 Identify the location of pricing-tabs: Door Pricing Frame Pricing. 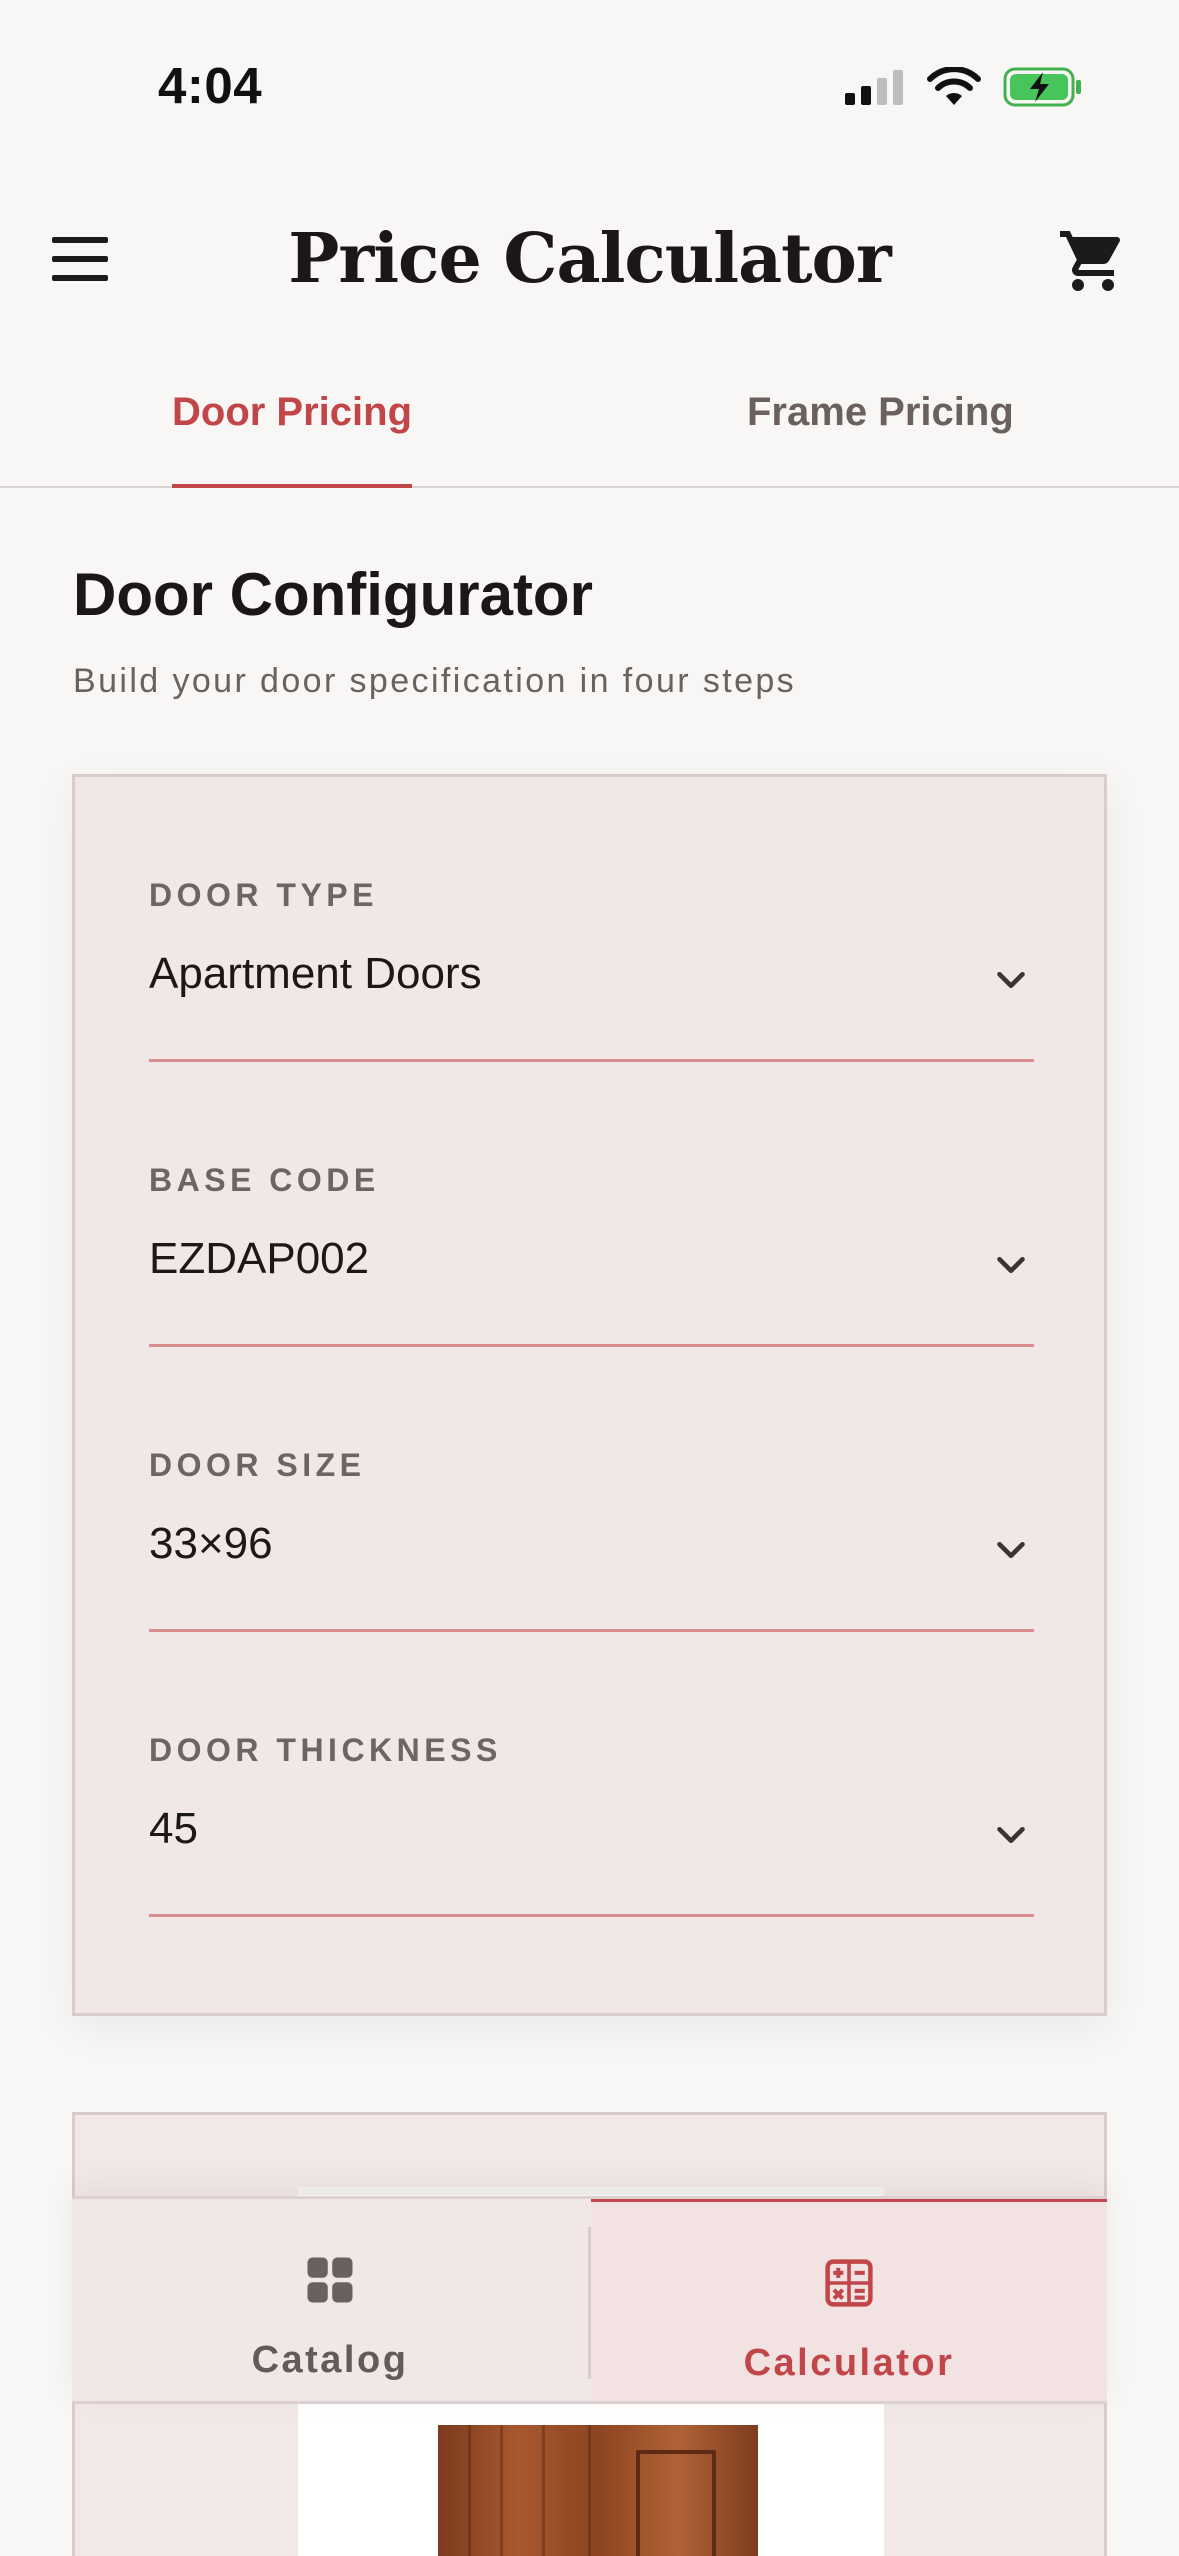
(589, 419).